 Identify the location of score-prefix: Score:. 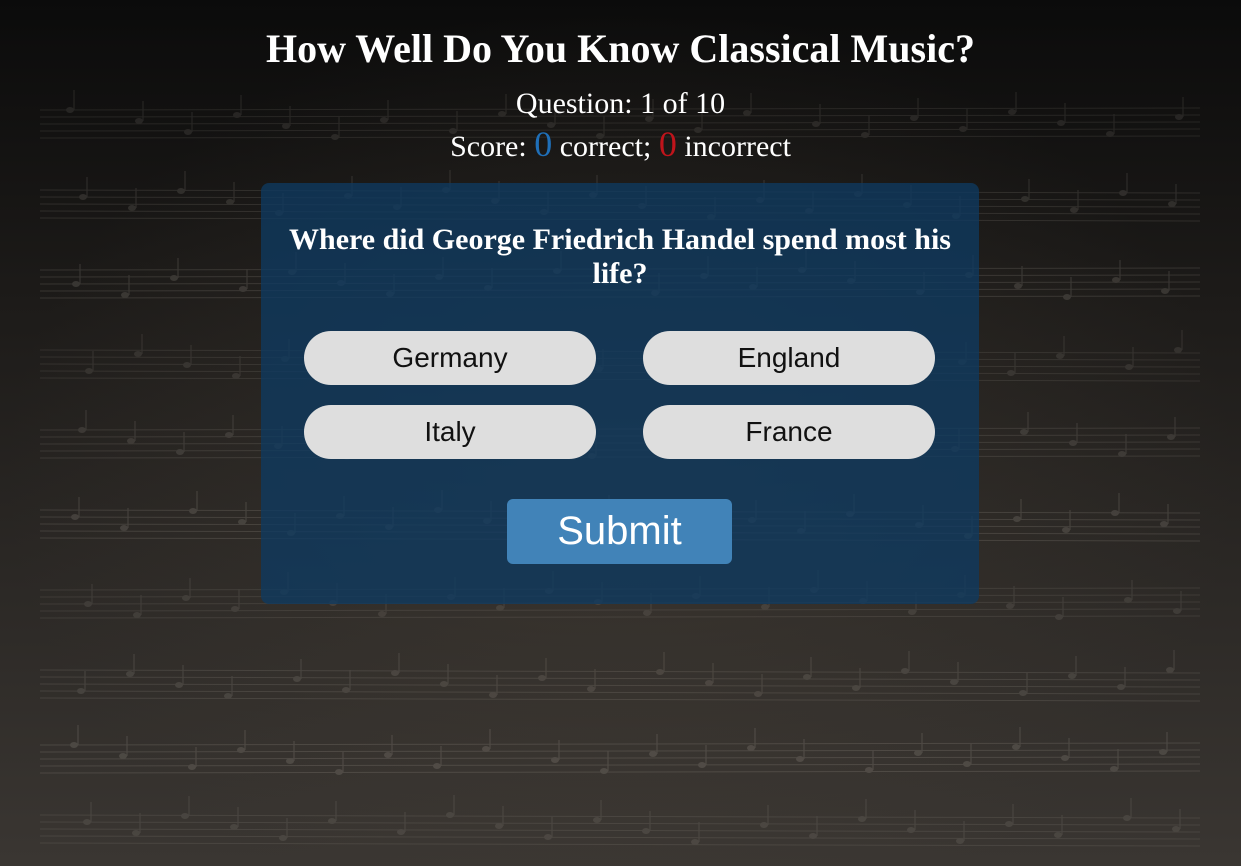
(492, 146).